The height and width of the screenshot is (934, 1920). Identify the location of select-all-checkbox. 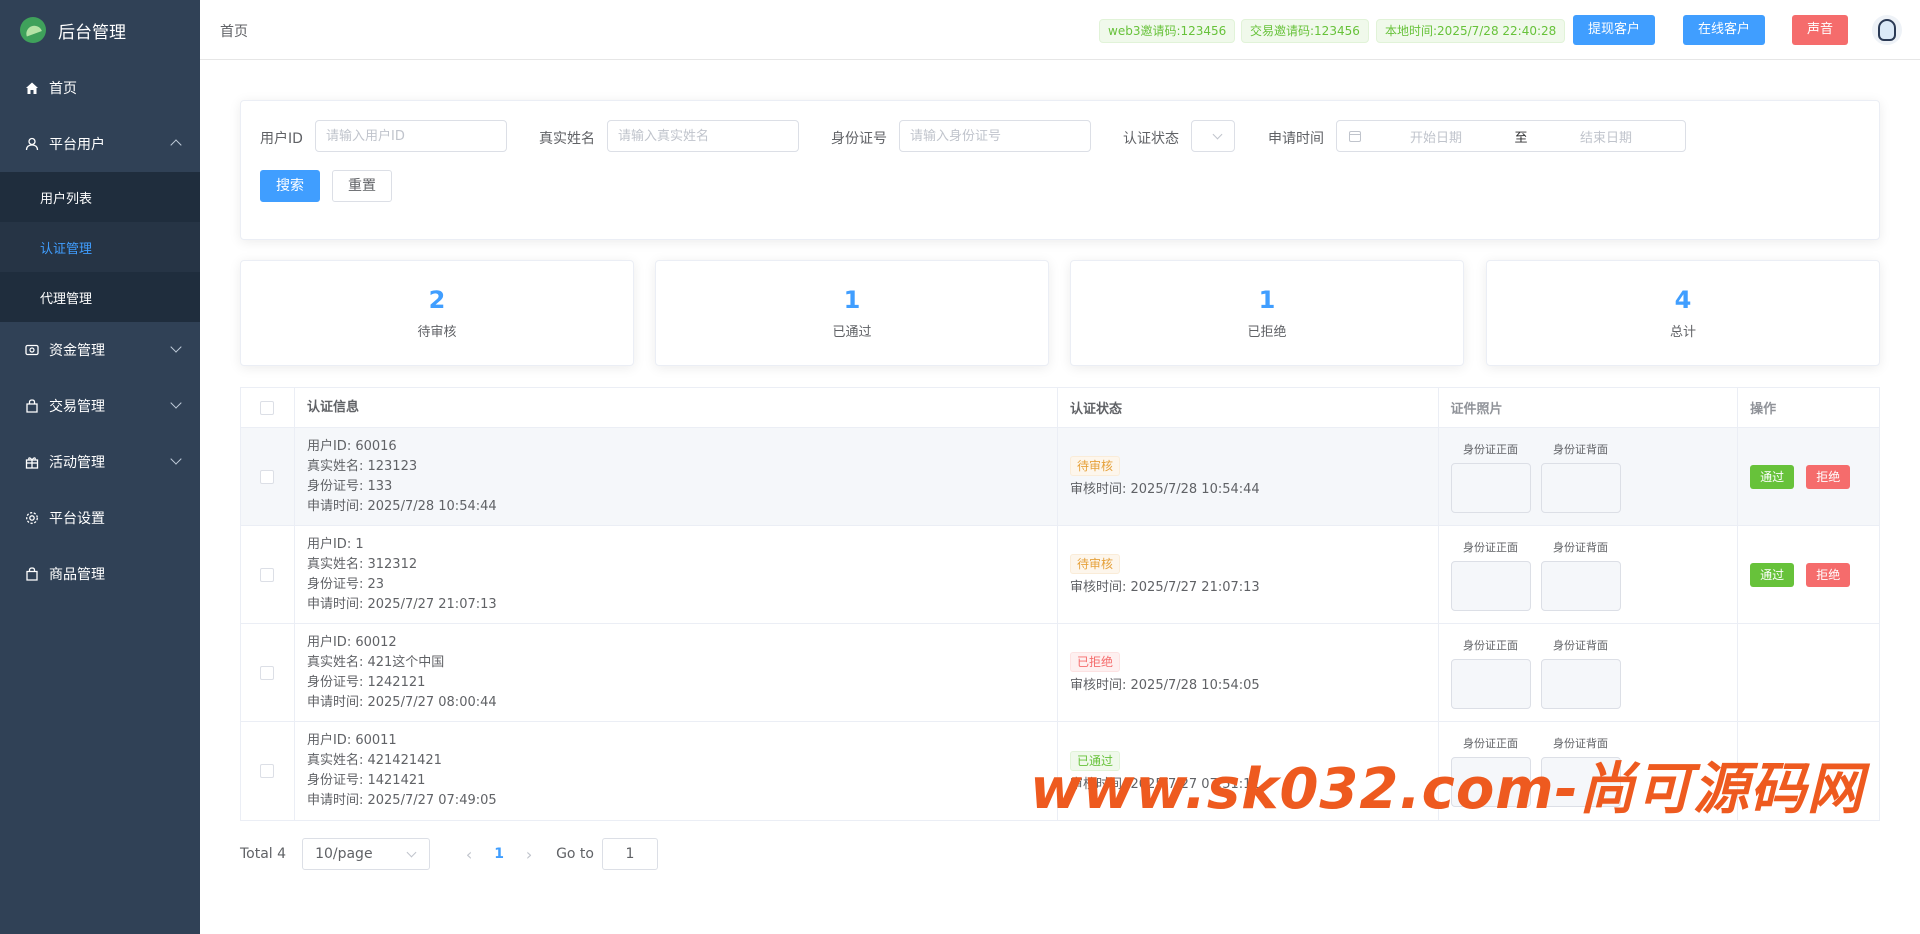
(267, 407).